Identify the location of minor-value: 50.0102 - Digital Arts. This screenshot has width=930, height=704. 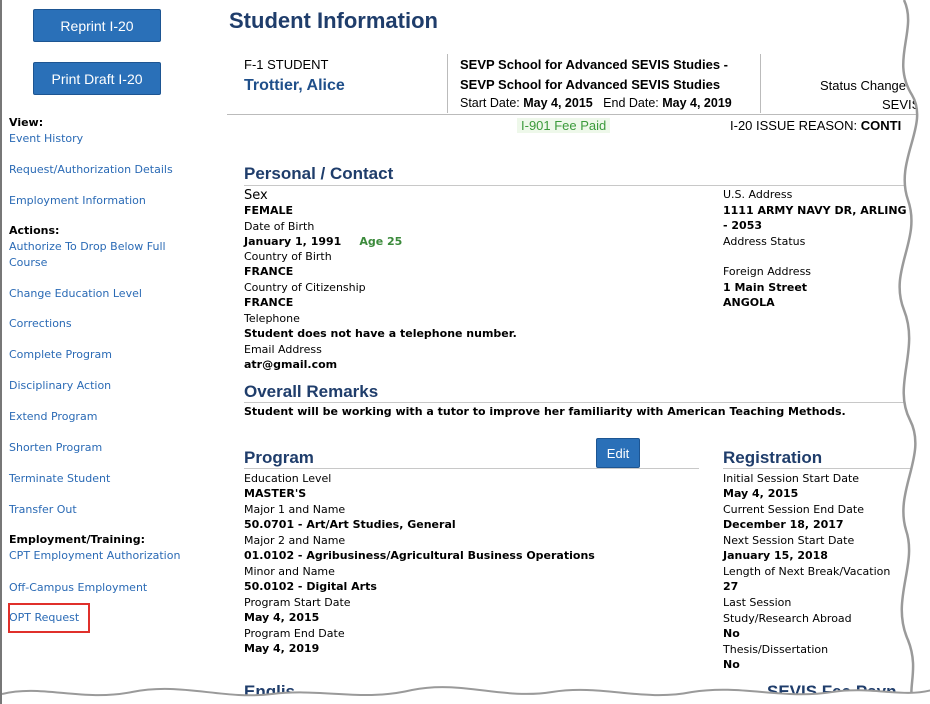
(310, 586).